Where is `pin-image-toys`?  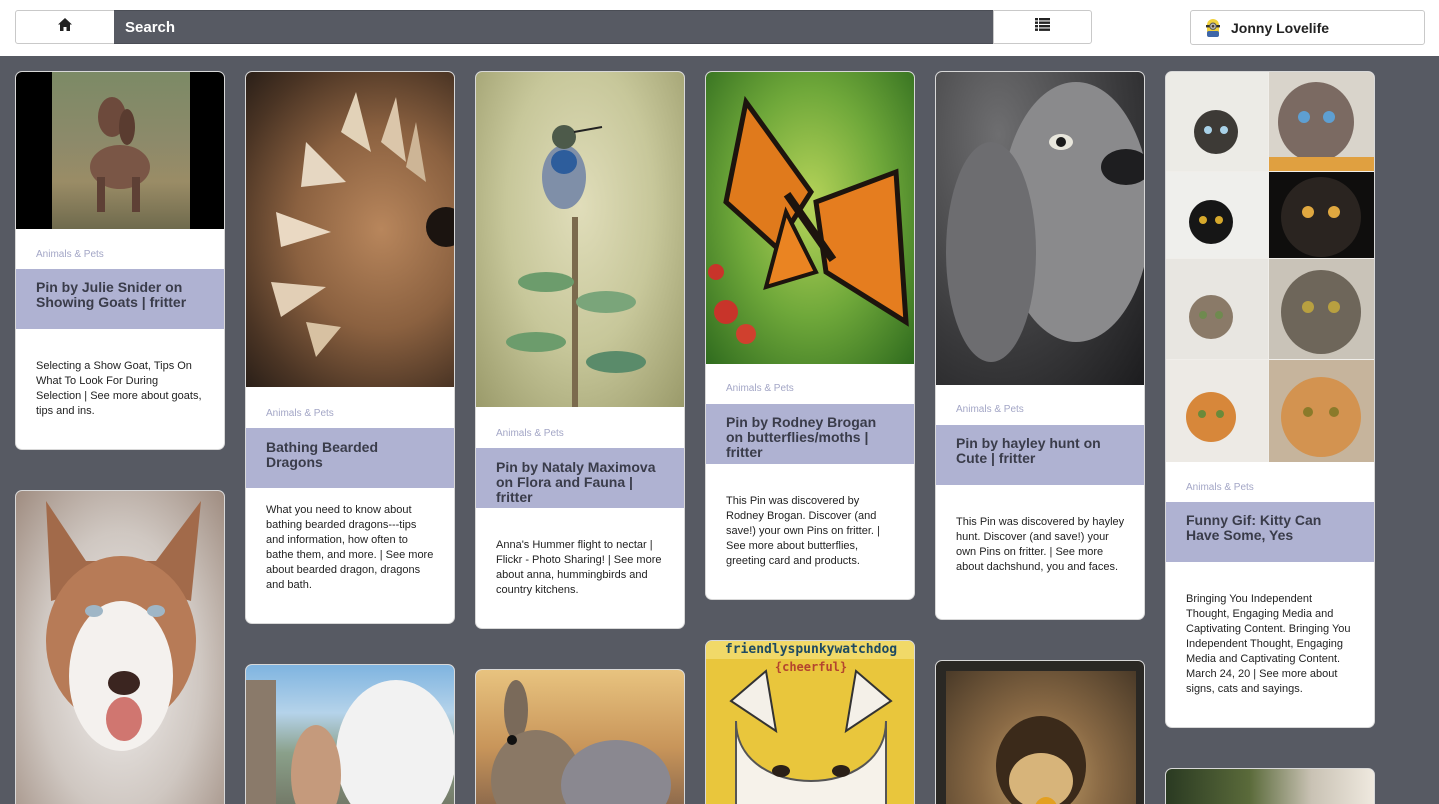
pin-image-toys is located at coordinates (580, 737).